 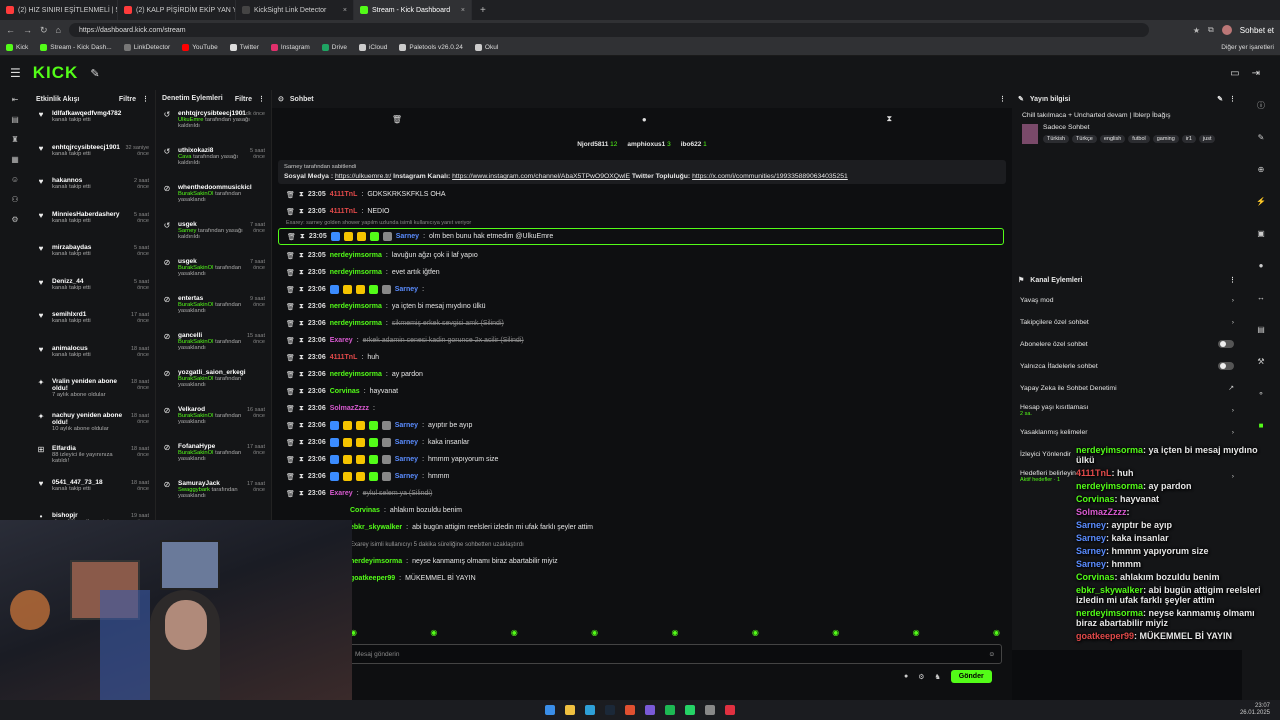 I want to click on app-icon, so click(x=730, y=710).